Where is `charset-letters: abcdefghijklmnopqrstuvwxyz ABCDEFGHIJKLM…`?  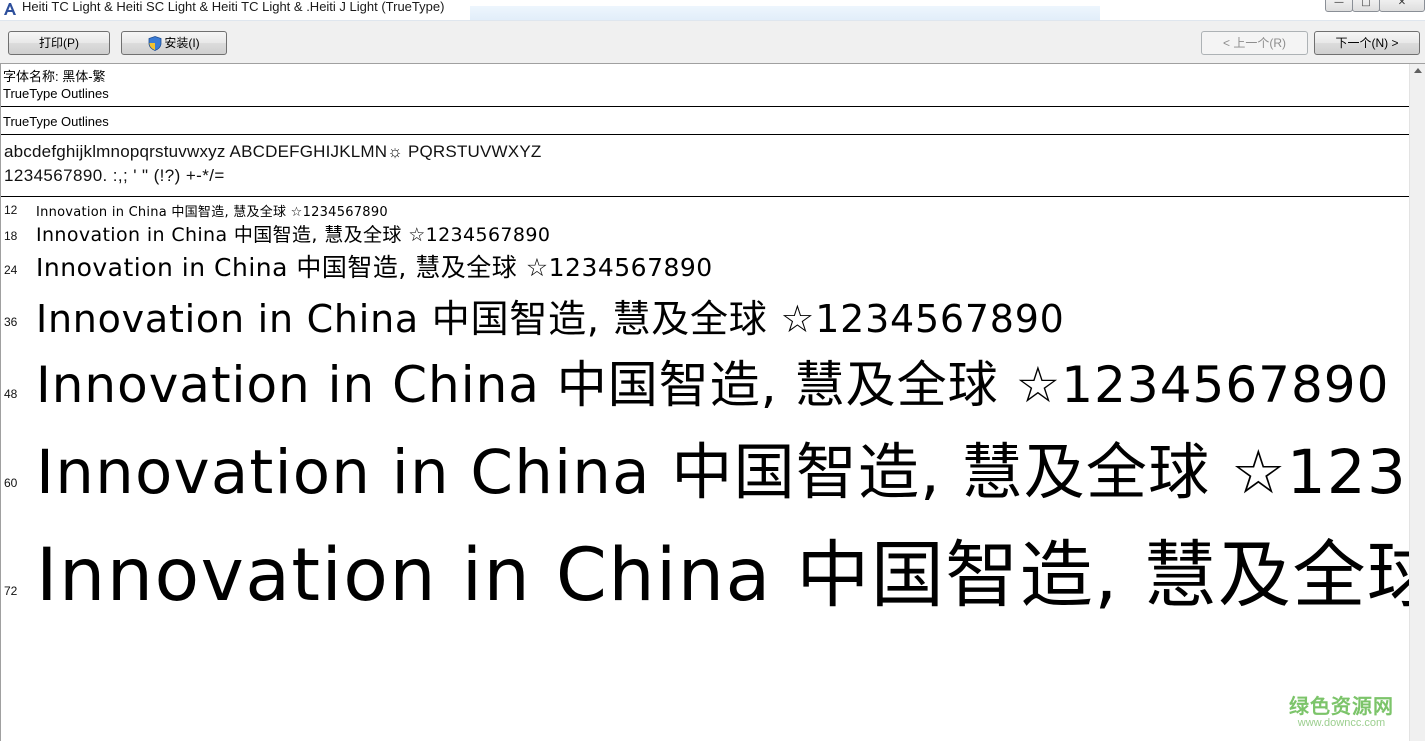 charset-letters: abcdefghijklmnopqrstuvwxyz ABCDEFGHIJKLM… is located at coordinates (273, 151).